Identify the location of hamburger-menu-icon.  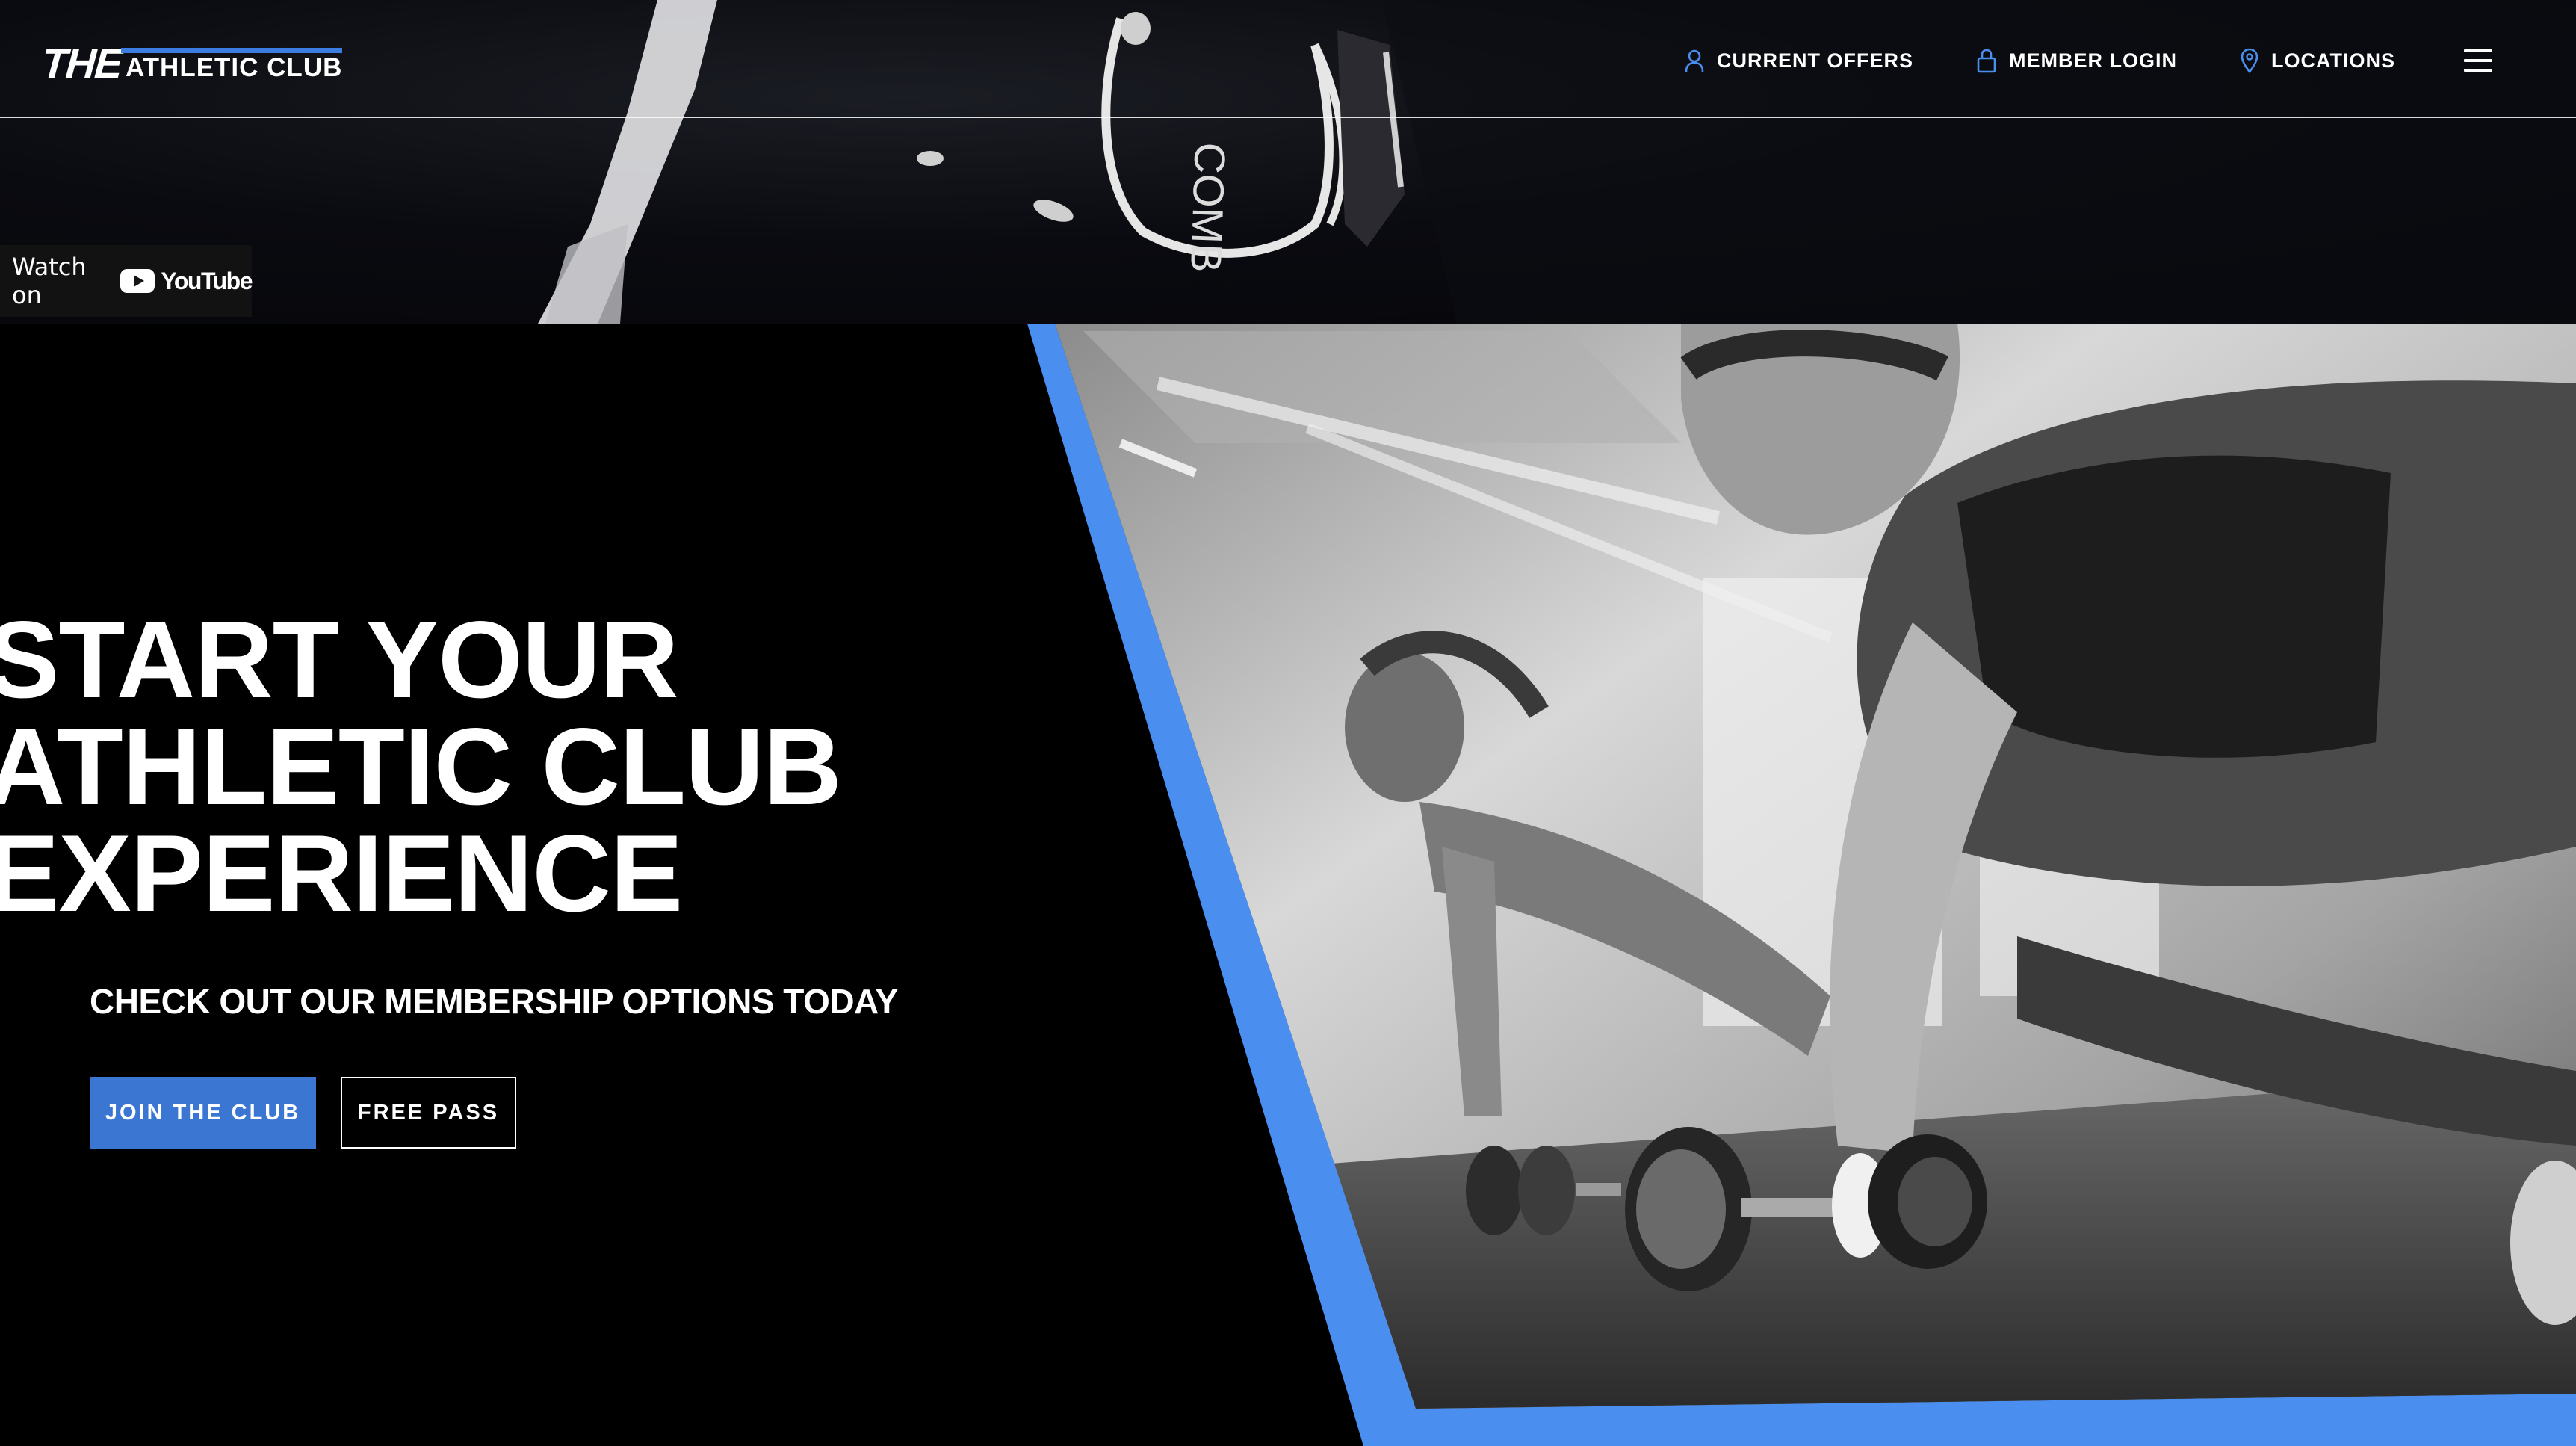
(2478, 60).